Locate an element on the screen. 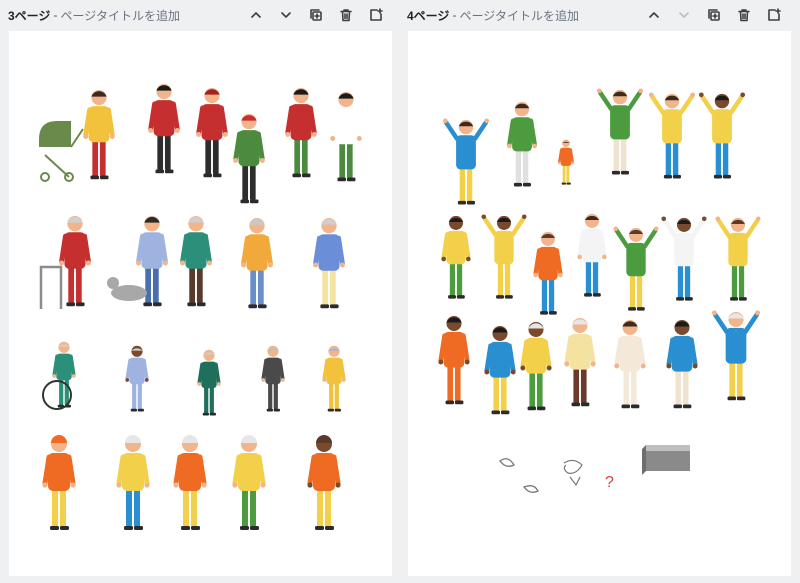 The image size is (800, 583). elder-woman-orange-illustration is located at coordinates (190, 482).